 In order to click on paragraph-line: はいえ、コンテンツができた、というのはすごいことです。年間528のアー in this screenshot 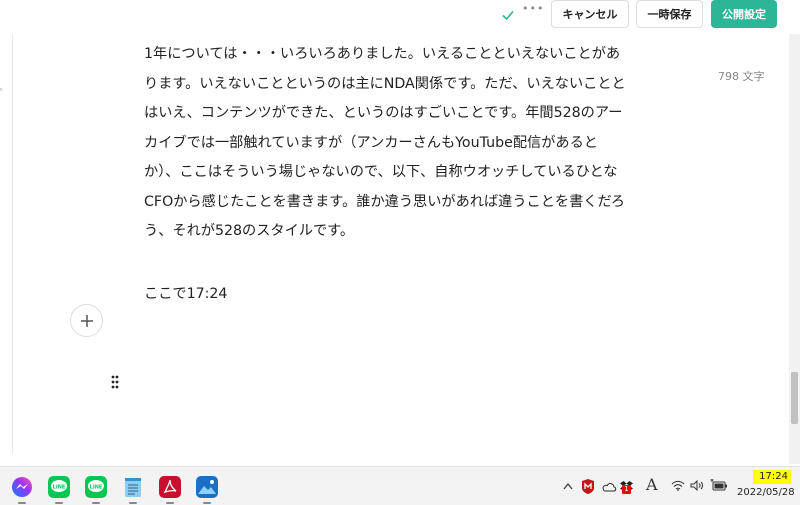, I will do `click(383, 113)`.